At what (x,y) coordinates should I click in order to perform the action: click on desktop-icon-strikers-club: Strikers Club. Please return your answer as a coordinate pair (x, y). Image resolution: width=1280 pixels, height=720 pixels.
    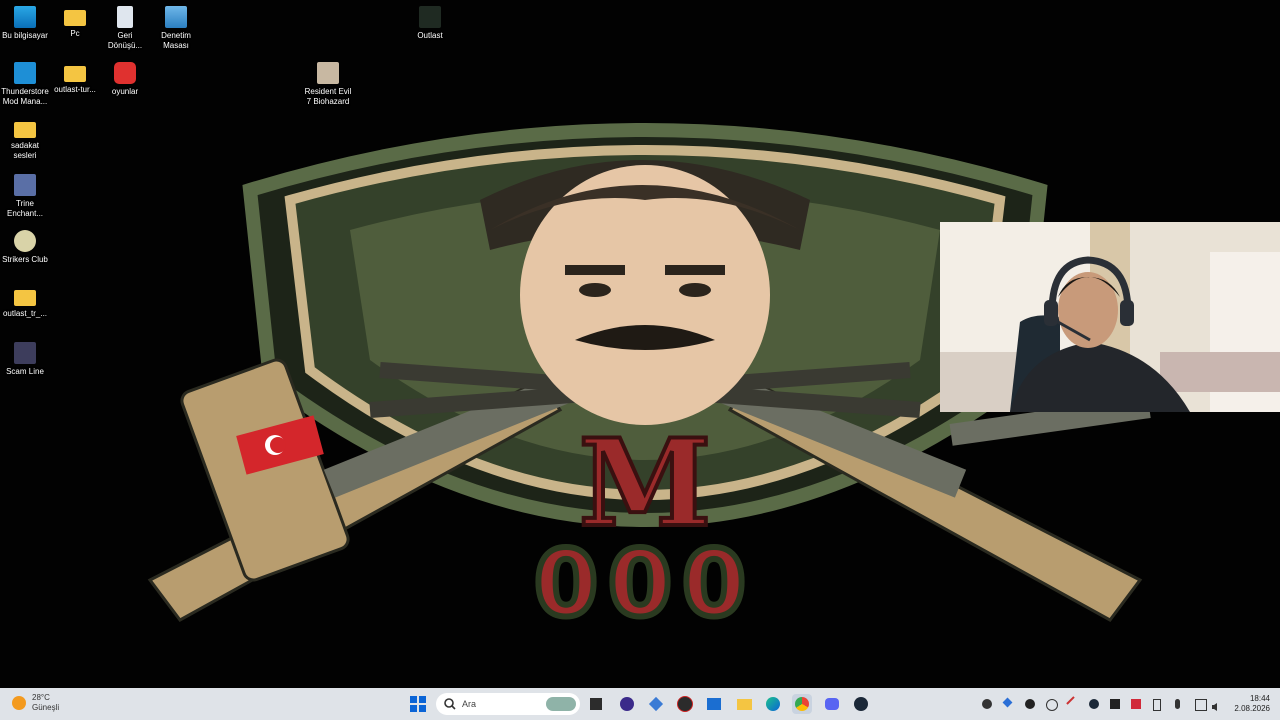
    Looking at the image, I should click on (25, 247).